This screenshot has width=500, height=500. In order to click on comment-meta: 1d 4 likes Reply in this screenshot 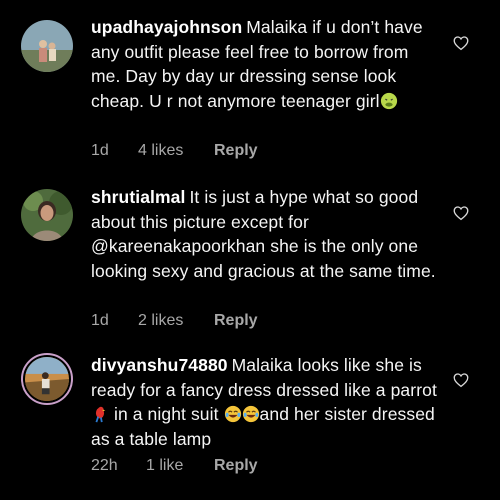, I will do `click(174, 151)`.